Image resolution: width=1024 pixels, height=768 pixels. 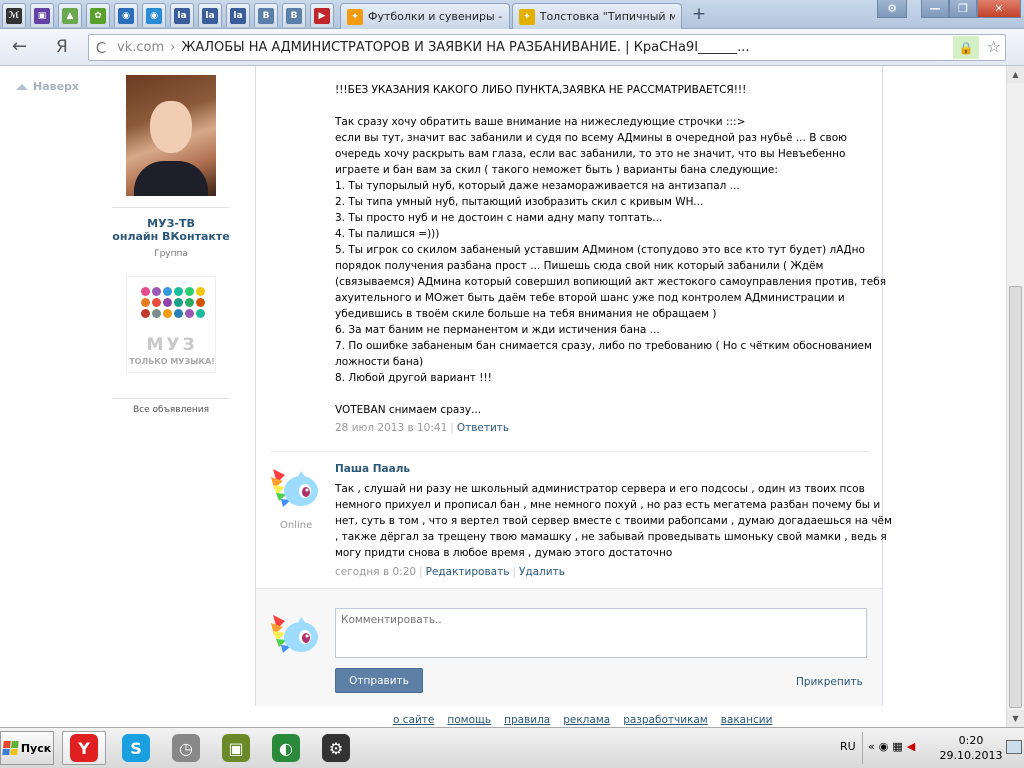 I want to click on bookmark-star-icon: ☆, so click(x=994, y=46).